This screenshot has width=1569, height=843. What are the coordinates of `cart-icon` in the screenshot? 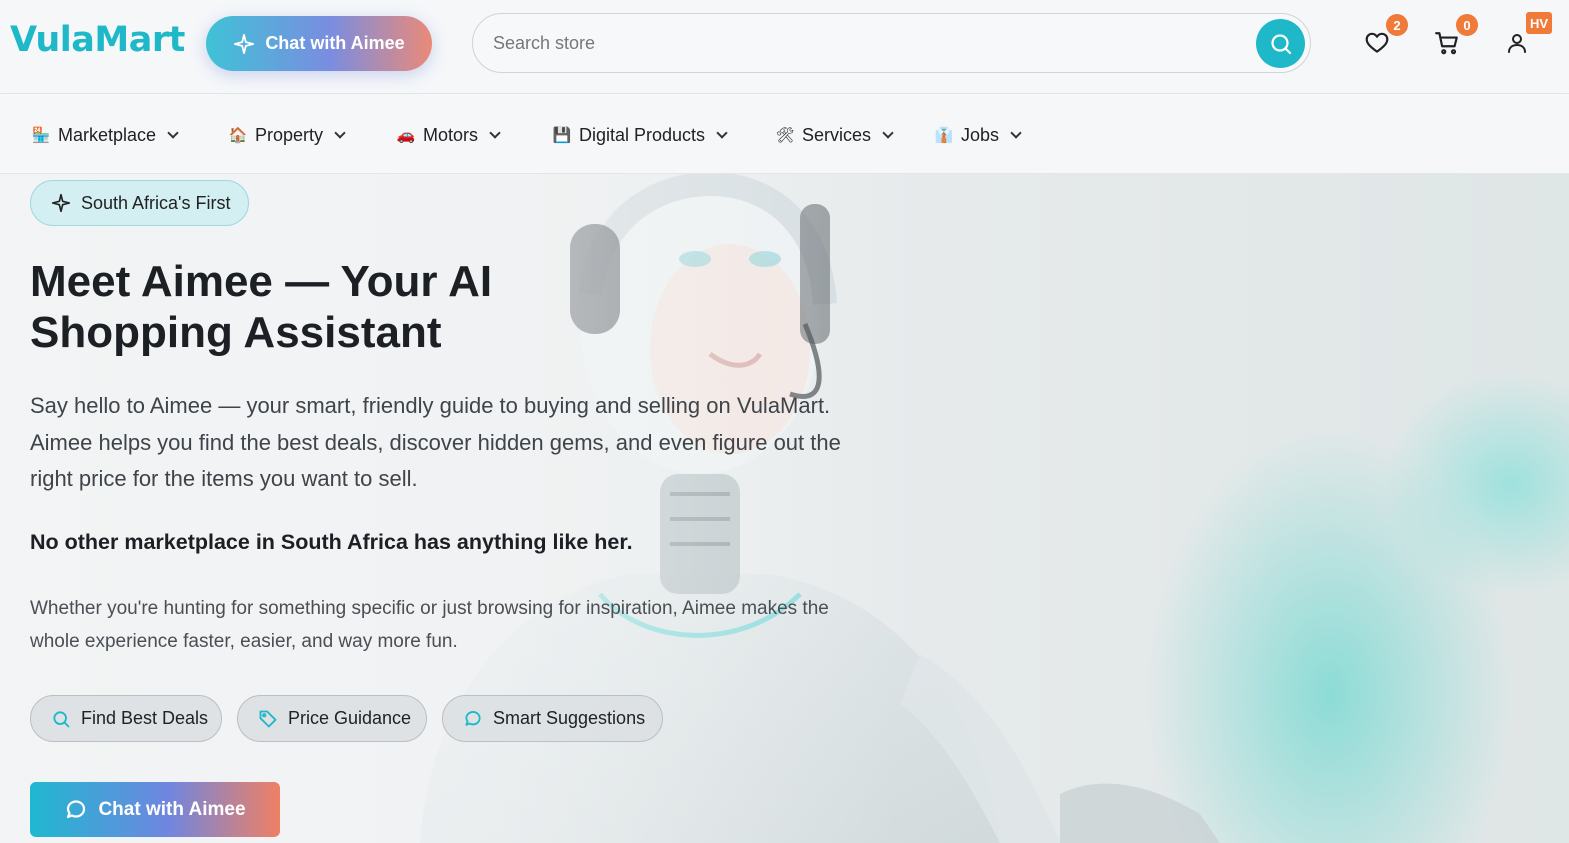 It's located at (1446, 43).